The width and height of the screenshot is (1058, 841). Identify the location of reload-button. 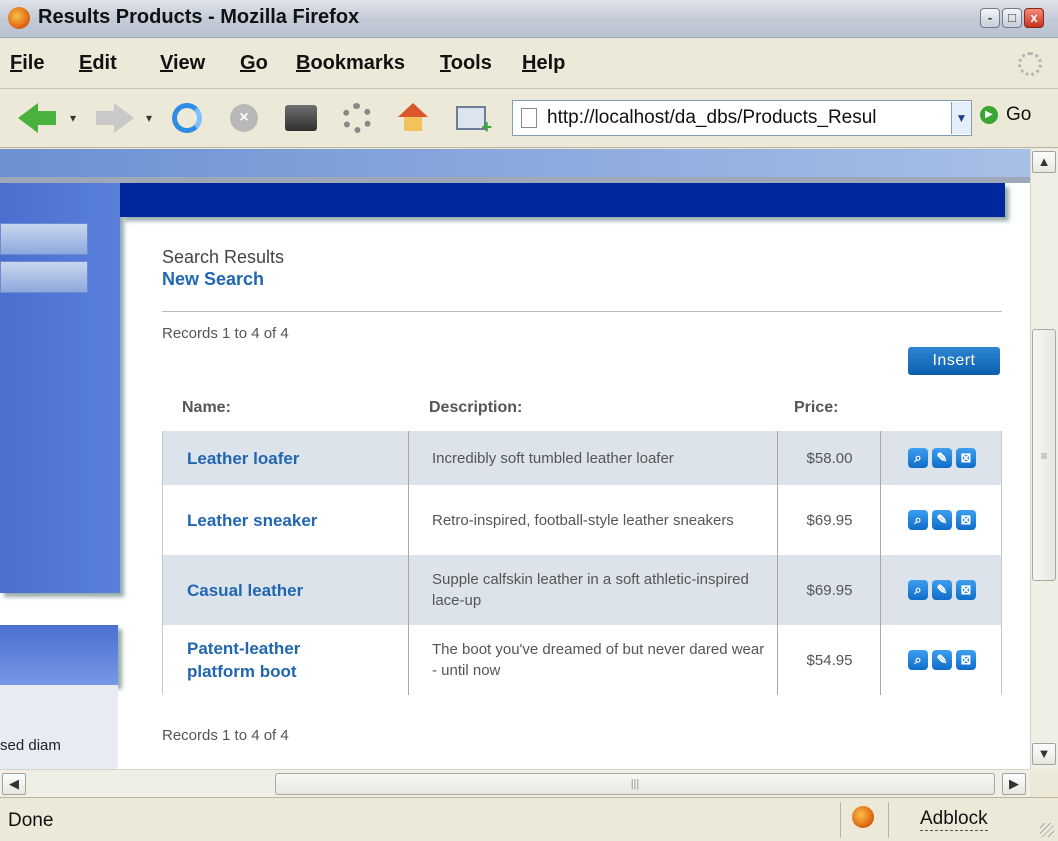
(187, 118).